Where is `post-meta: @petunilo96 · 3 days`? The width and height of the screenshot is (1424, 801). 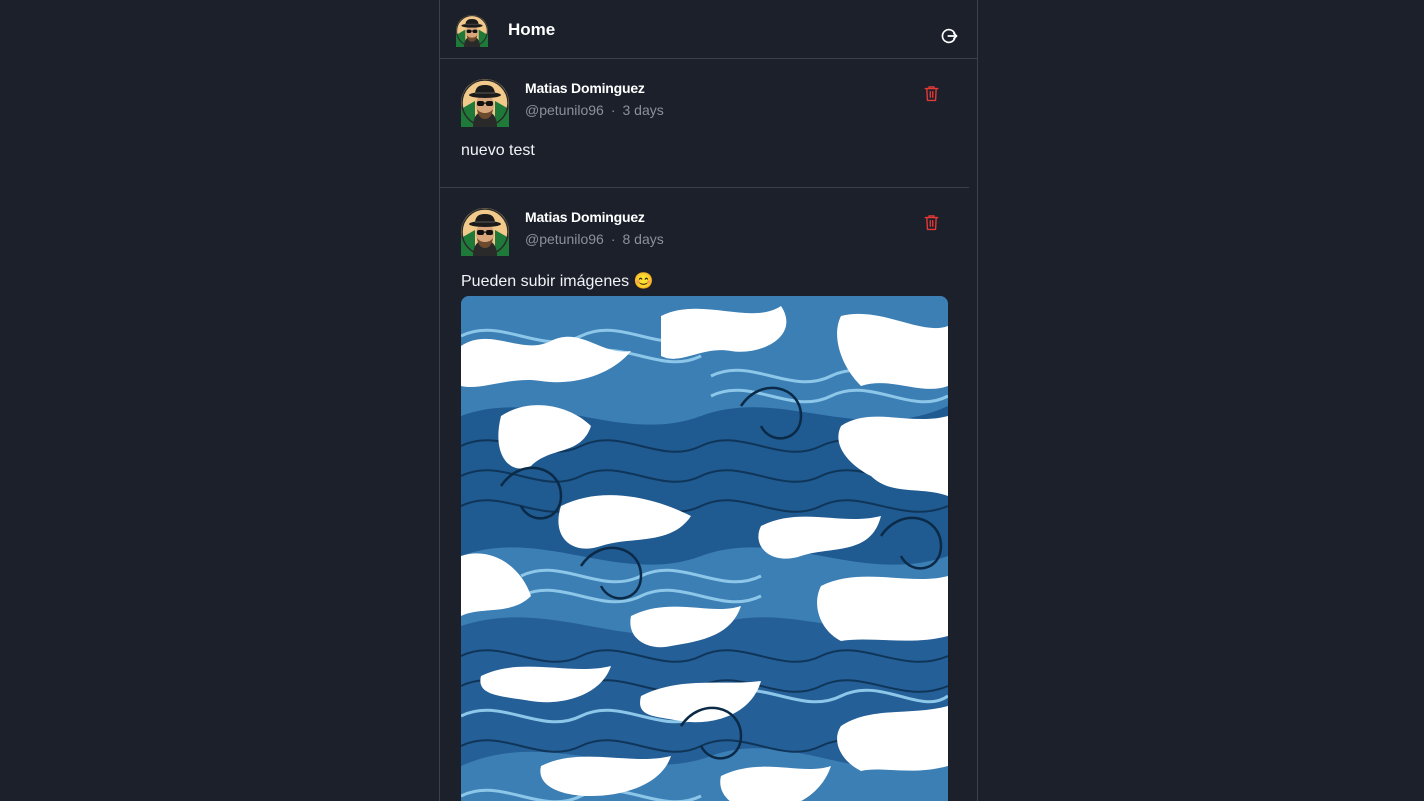
post-meta: @petunilo96 · 3 days is located at coordinates (594, 110).